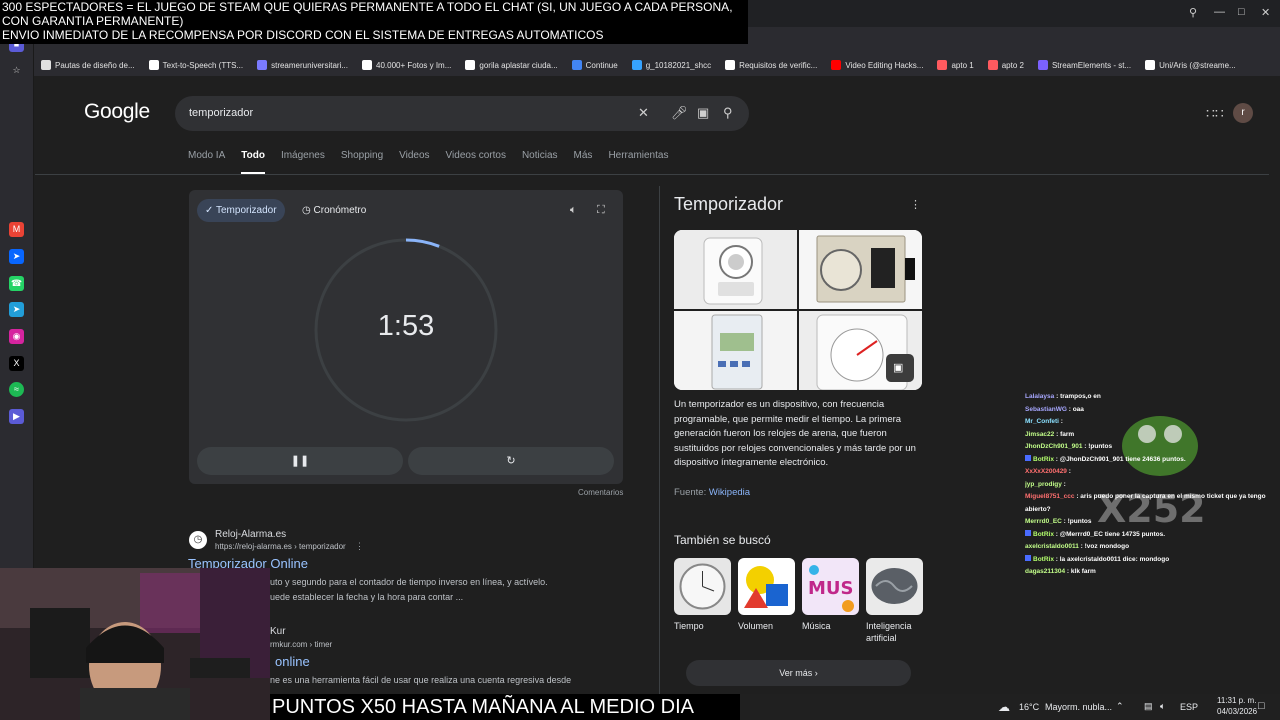 Image resolution: width=1280 pixels, height=720 pixels. What do you see at coordinates (573, 210) in the screenshot?
I see `sound-icon: 🔈︎` at bounding box center [573, 210].